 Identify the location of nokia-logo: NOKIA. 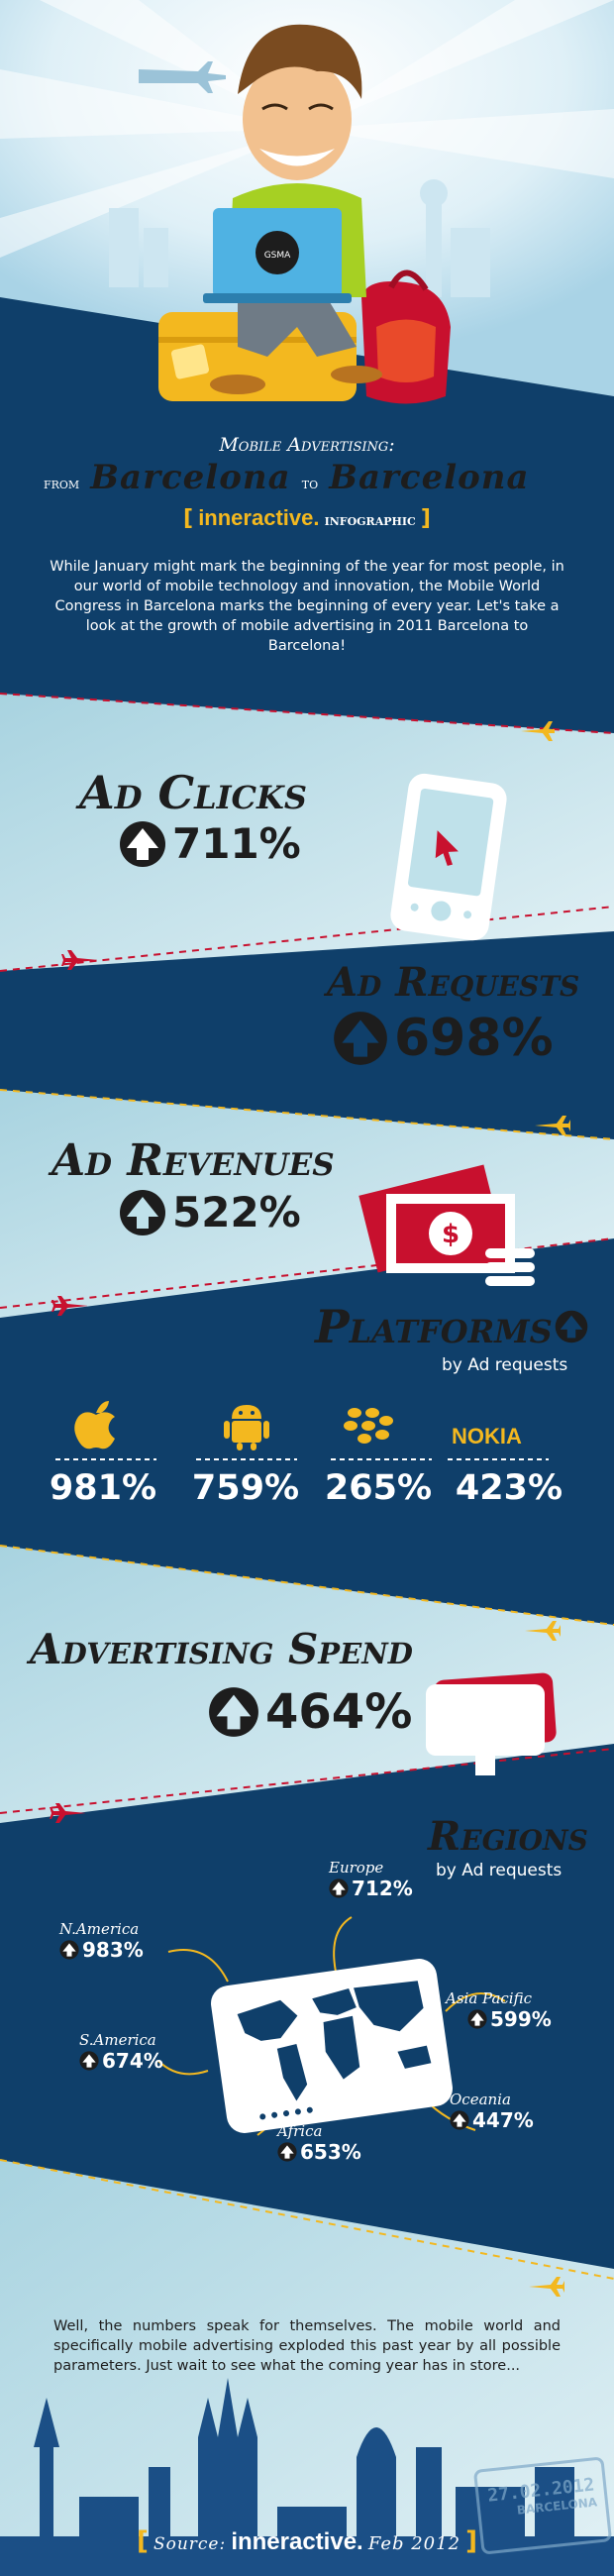
(487, 1436).